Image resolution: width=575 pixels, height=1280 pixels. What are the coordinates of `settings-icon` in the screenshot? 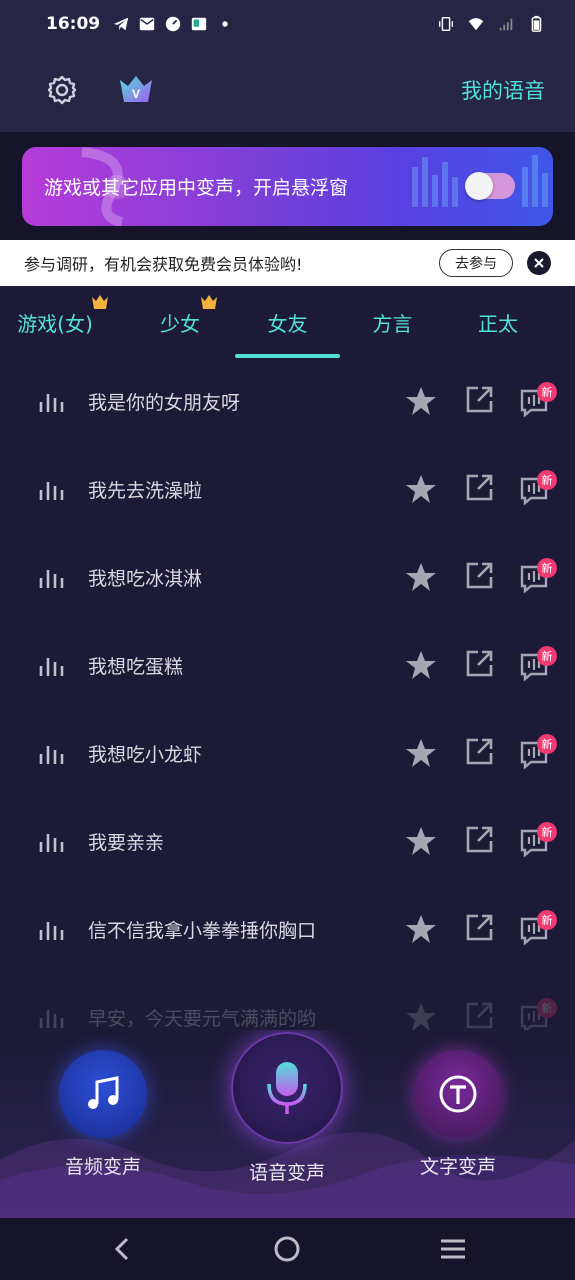 It's located at (62, 90).